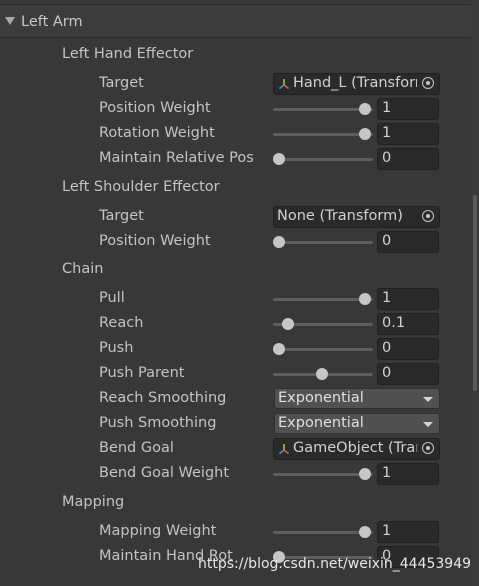 This screenshot has height=586, width=479. Describe the element at coordinates (158, 531) in the screenshot. I see `mapping-weight-label: Mapping Weight` at that location.